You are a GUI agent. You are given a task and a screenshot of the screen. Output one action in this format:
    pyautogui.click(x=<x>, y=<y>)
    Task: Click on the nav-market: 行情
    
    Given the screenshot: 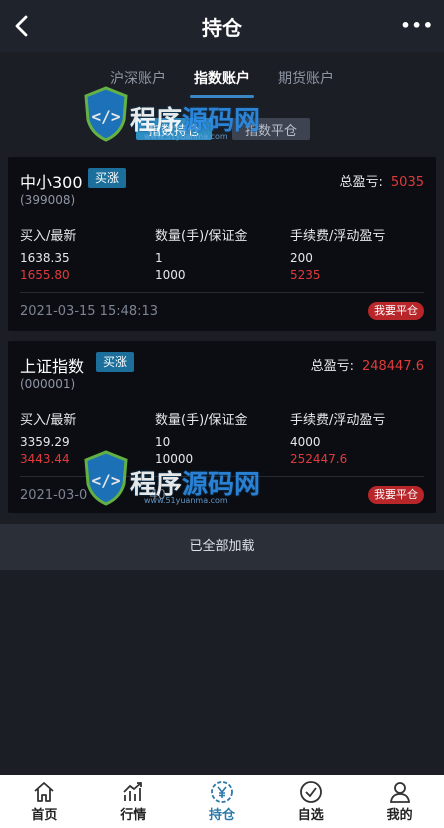 What is the action you would take?
    pyautogui.click(x=133, y=801)
    